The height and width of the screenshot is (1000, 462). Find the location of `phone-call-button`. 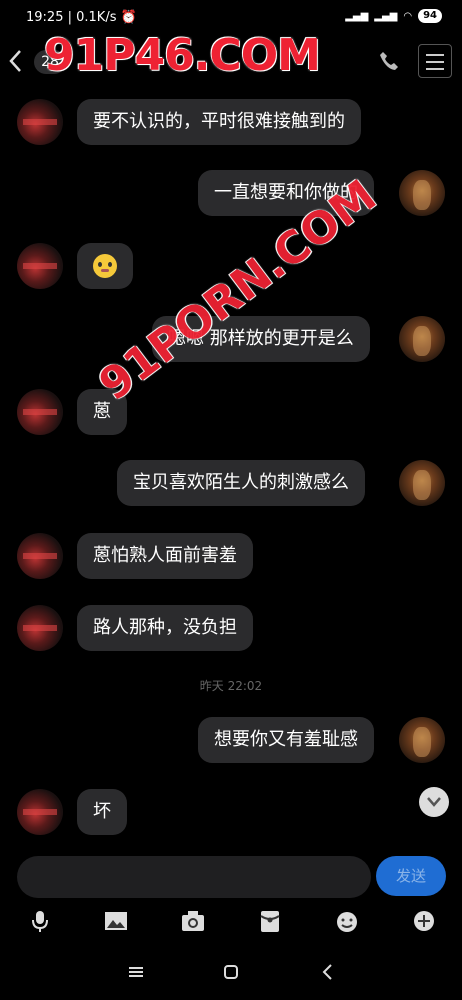

phone-call-button is located at coordinates (389, 61).